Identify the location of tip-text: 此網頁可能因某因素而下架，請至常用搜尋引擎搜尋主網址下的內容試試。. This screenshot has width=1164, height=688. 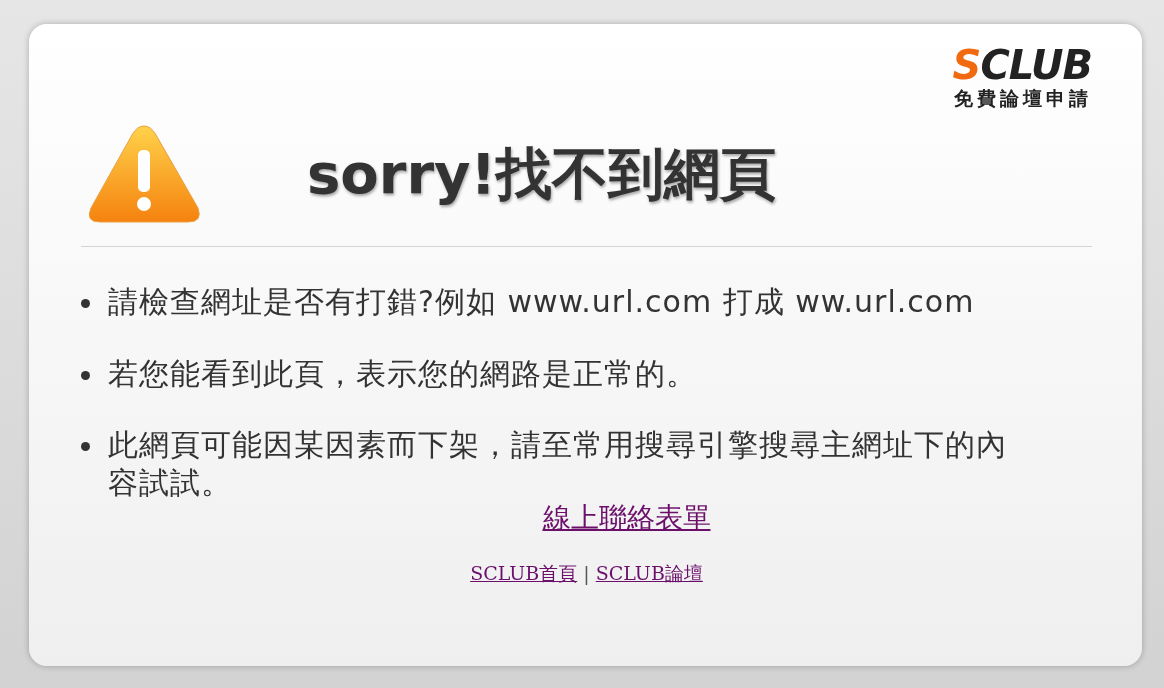
(558, 463).